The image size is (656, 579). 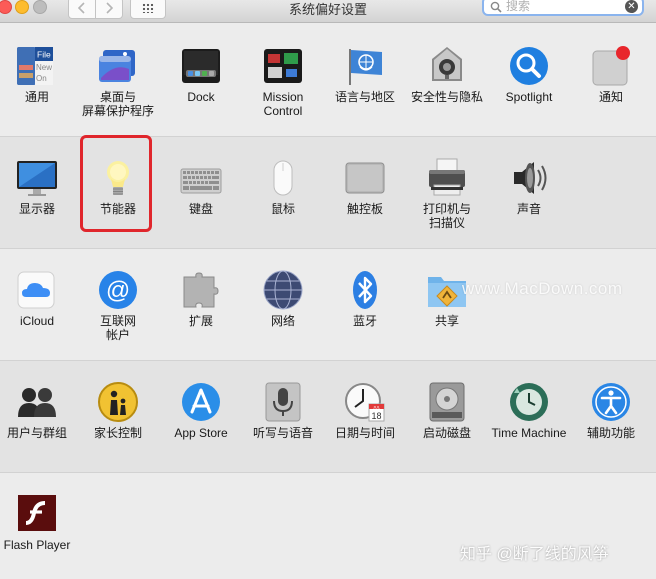 I want to click on flash-player-icon, so click(x=37, y=514).